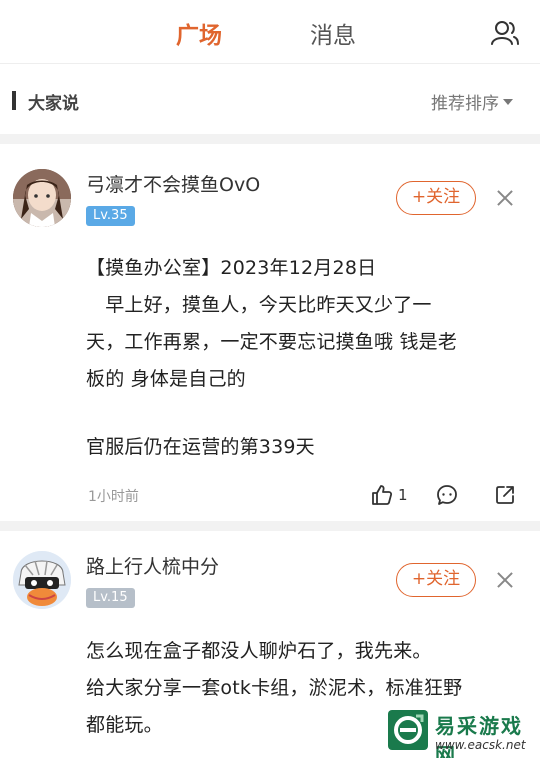 Image resolution: width=540 pixels, height=758 pixels. What do you see at coordinates (408, 730) in the screenshot?
I see `watermark-logo-icon` at bounding box center [408, 730].